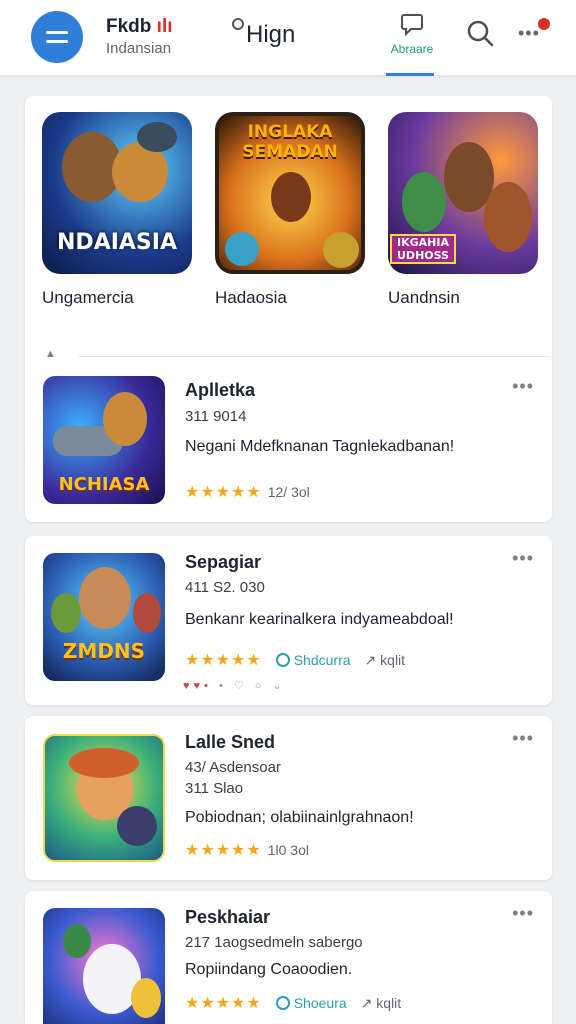 The height and width of the screenshot is (1024, 576). Describe the element at coordinates (290, 193) in the screenshot. I see `game-thumbnail: INGLAKA SEMADAN` at that location.